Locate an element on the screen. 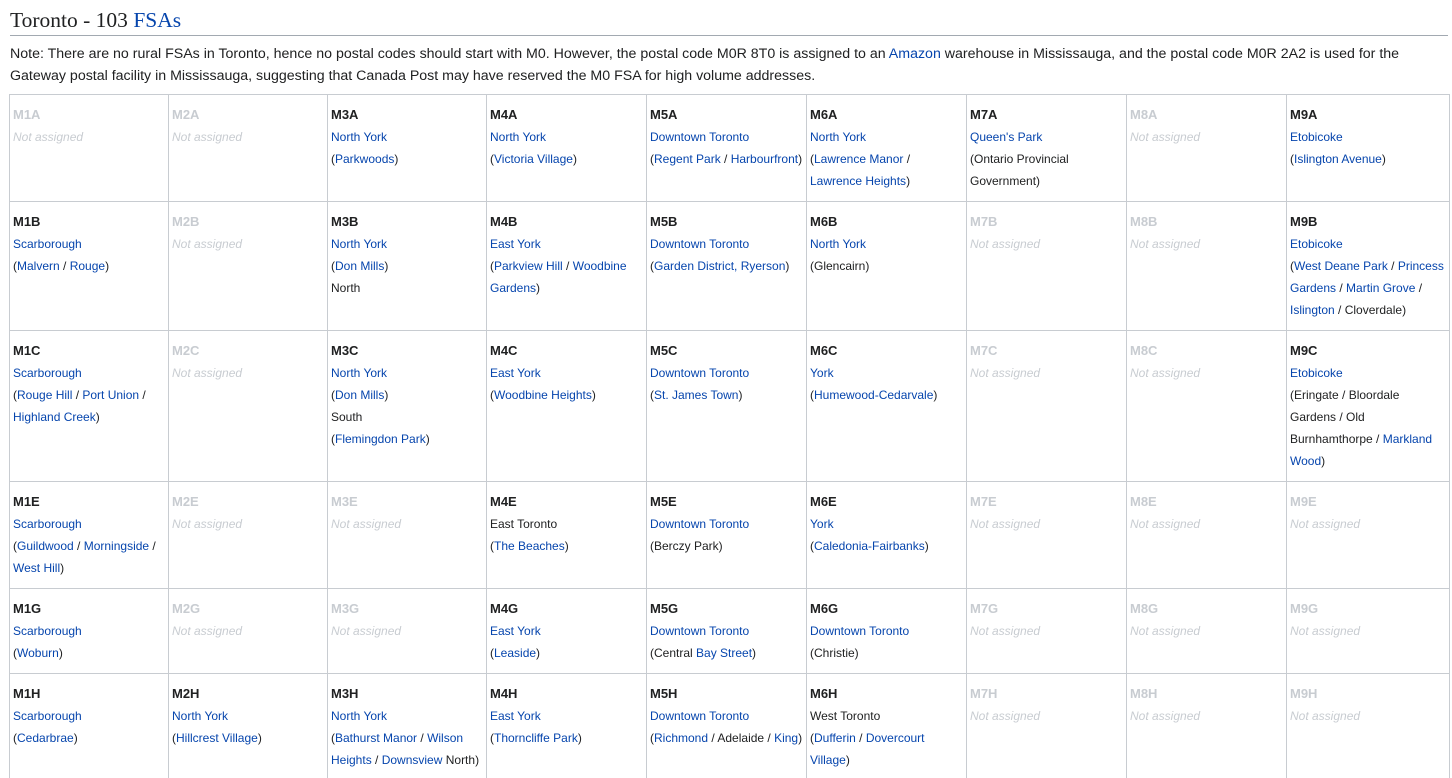  place-link: Harbourfront is located at coordinates (764, 159).